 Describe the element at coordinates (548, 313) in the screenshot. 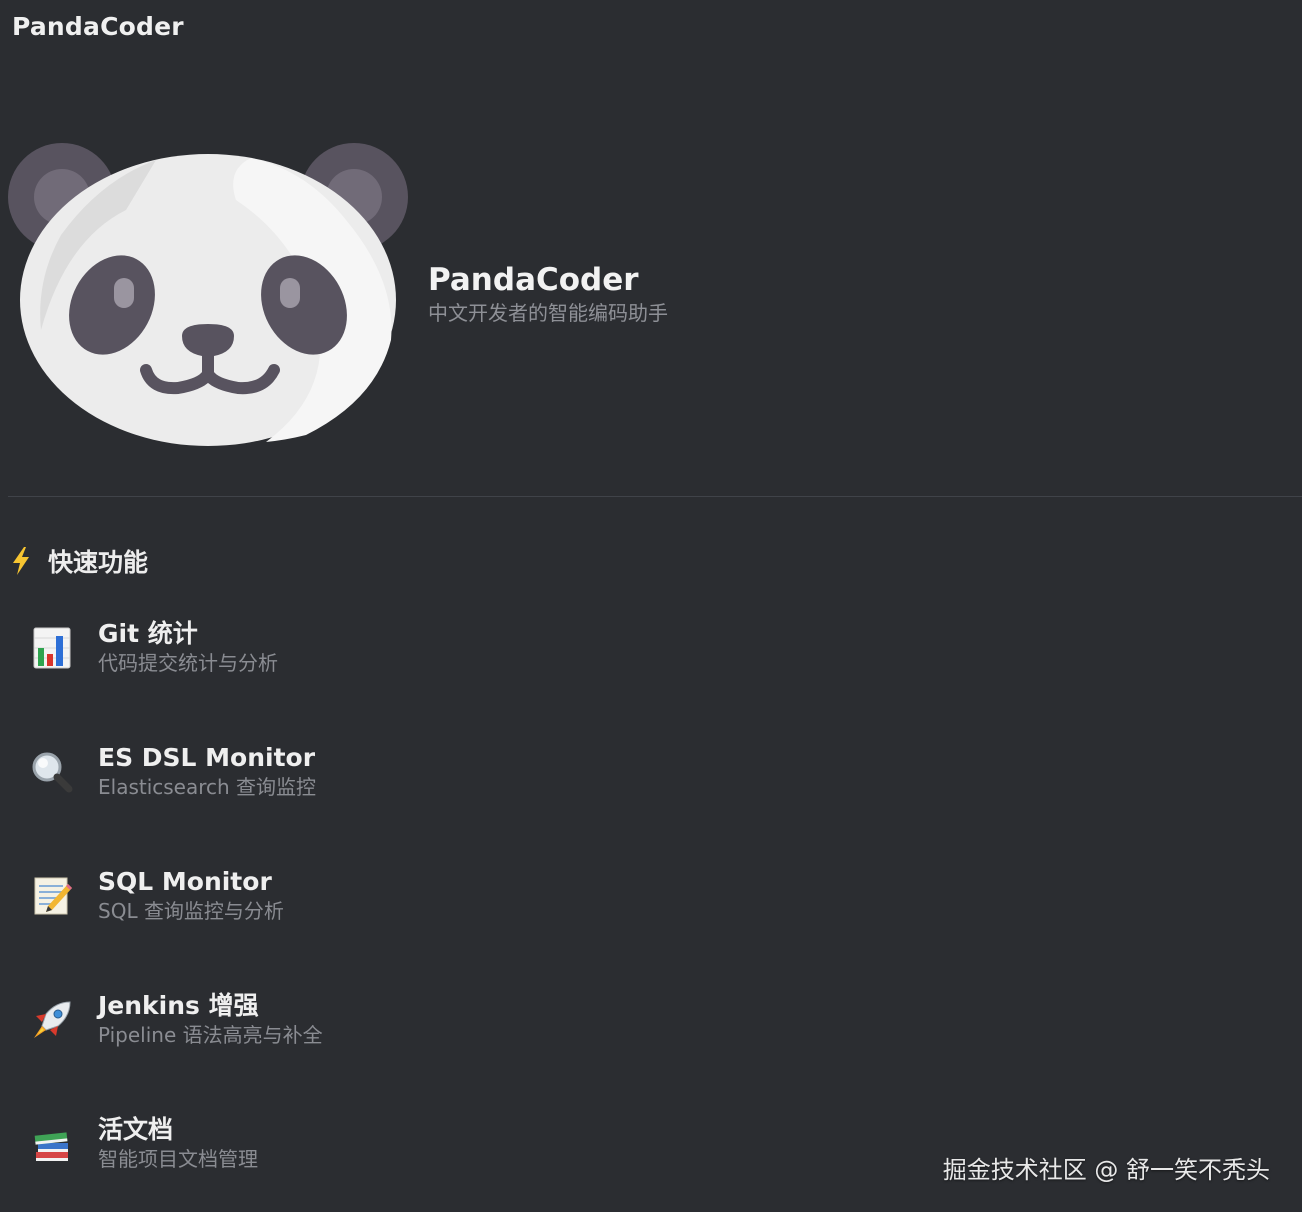

I see `brand-tagline: 中文开发者的智能编码助手` at that location.